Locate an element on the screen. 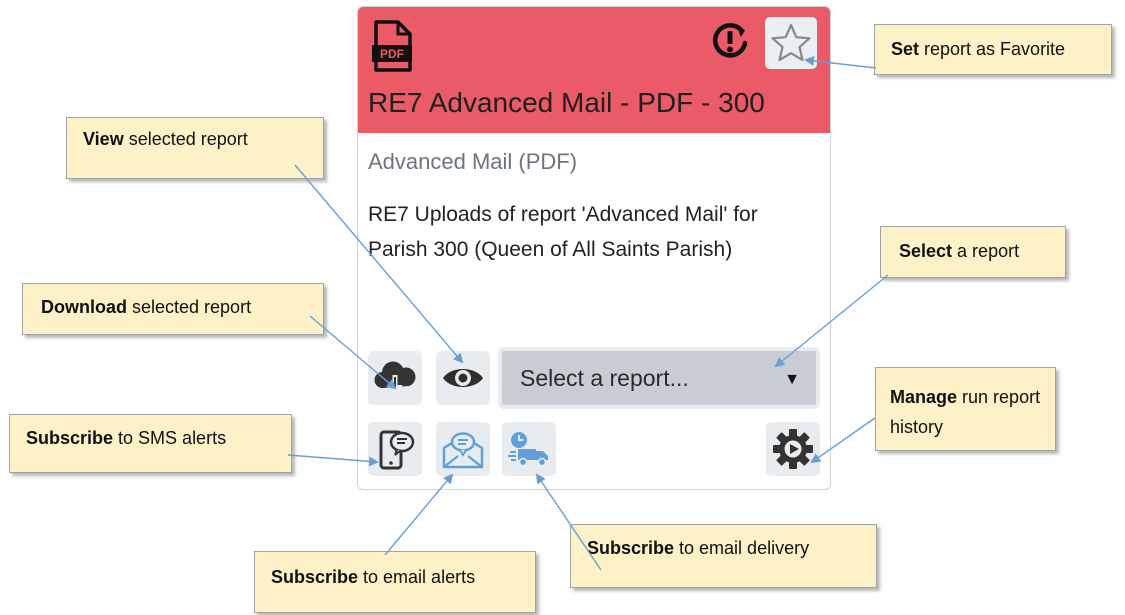 The image size is (1125, 615). arrow-select is located at coordinates (831, 321).